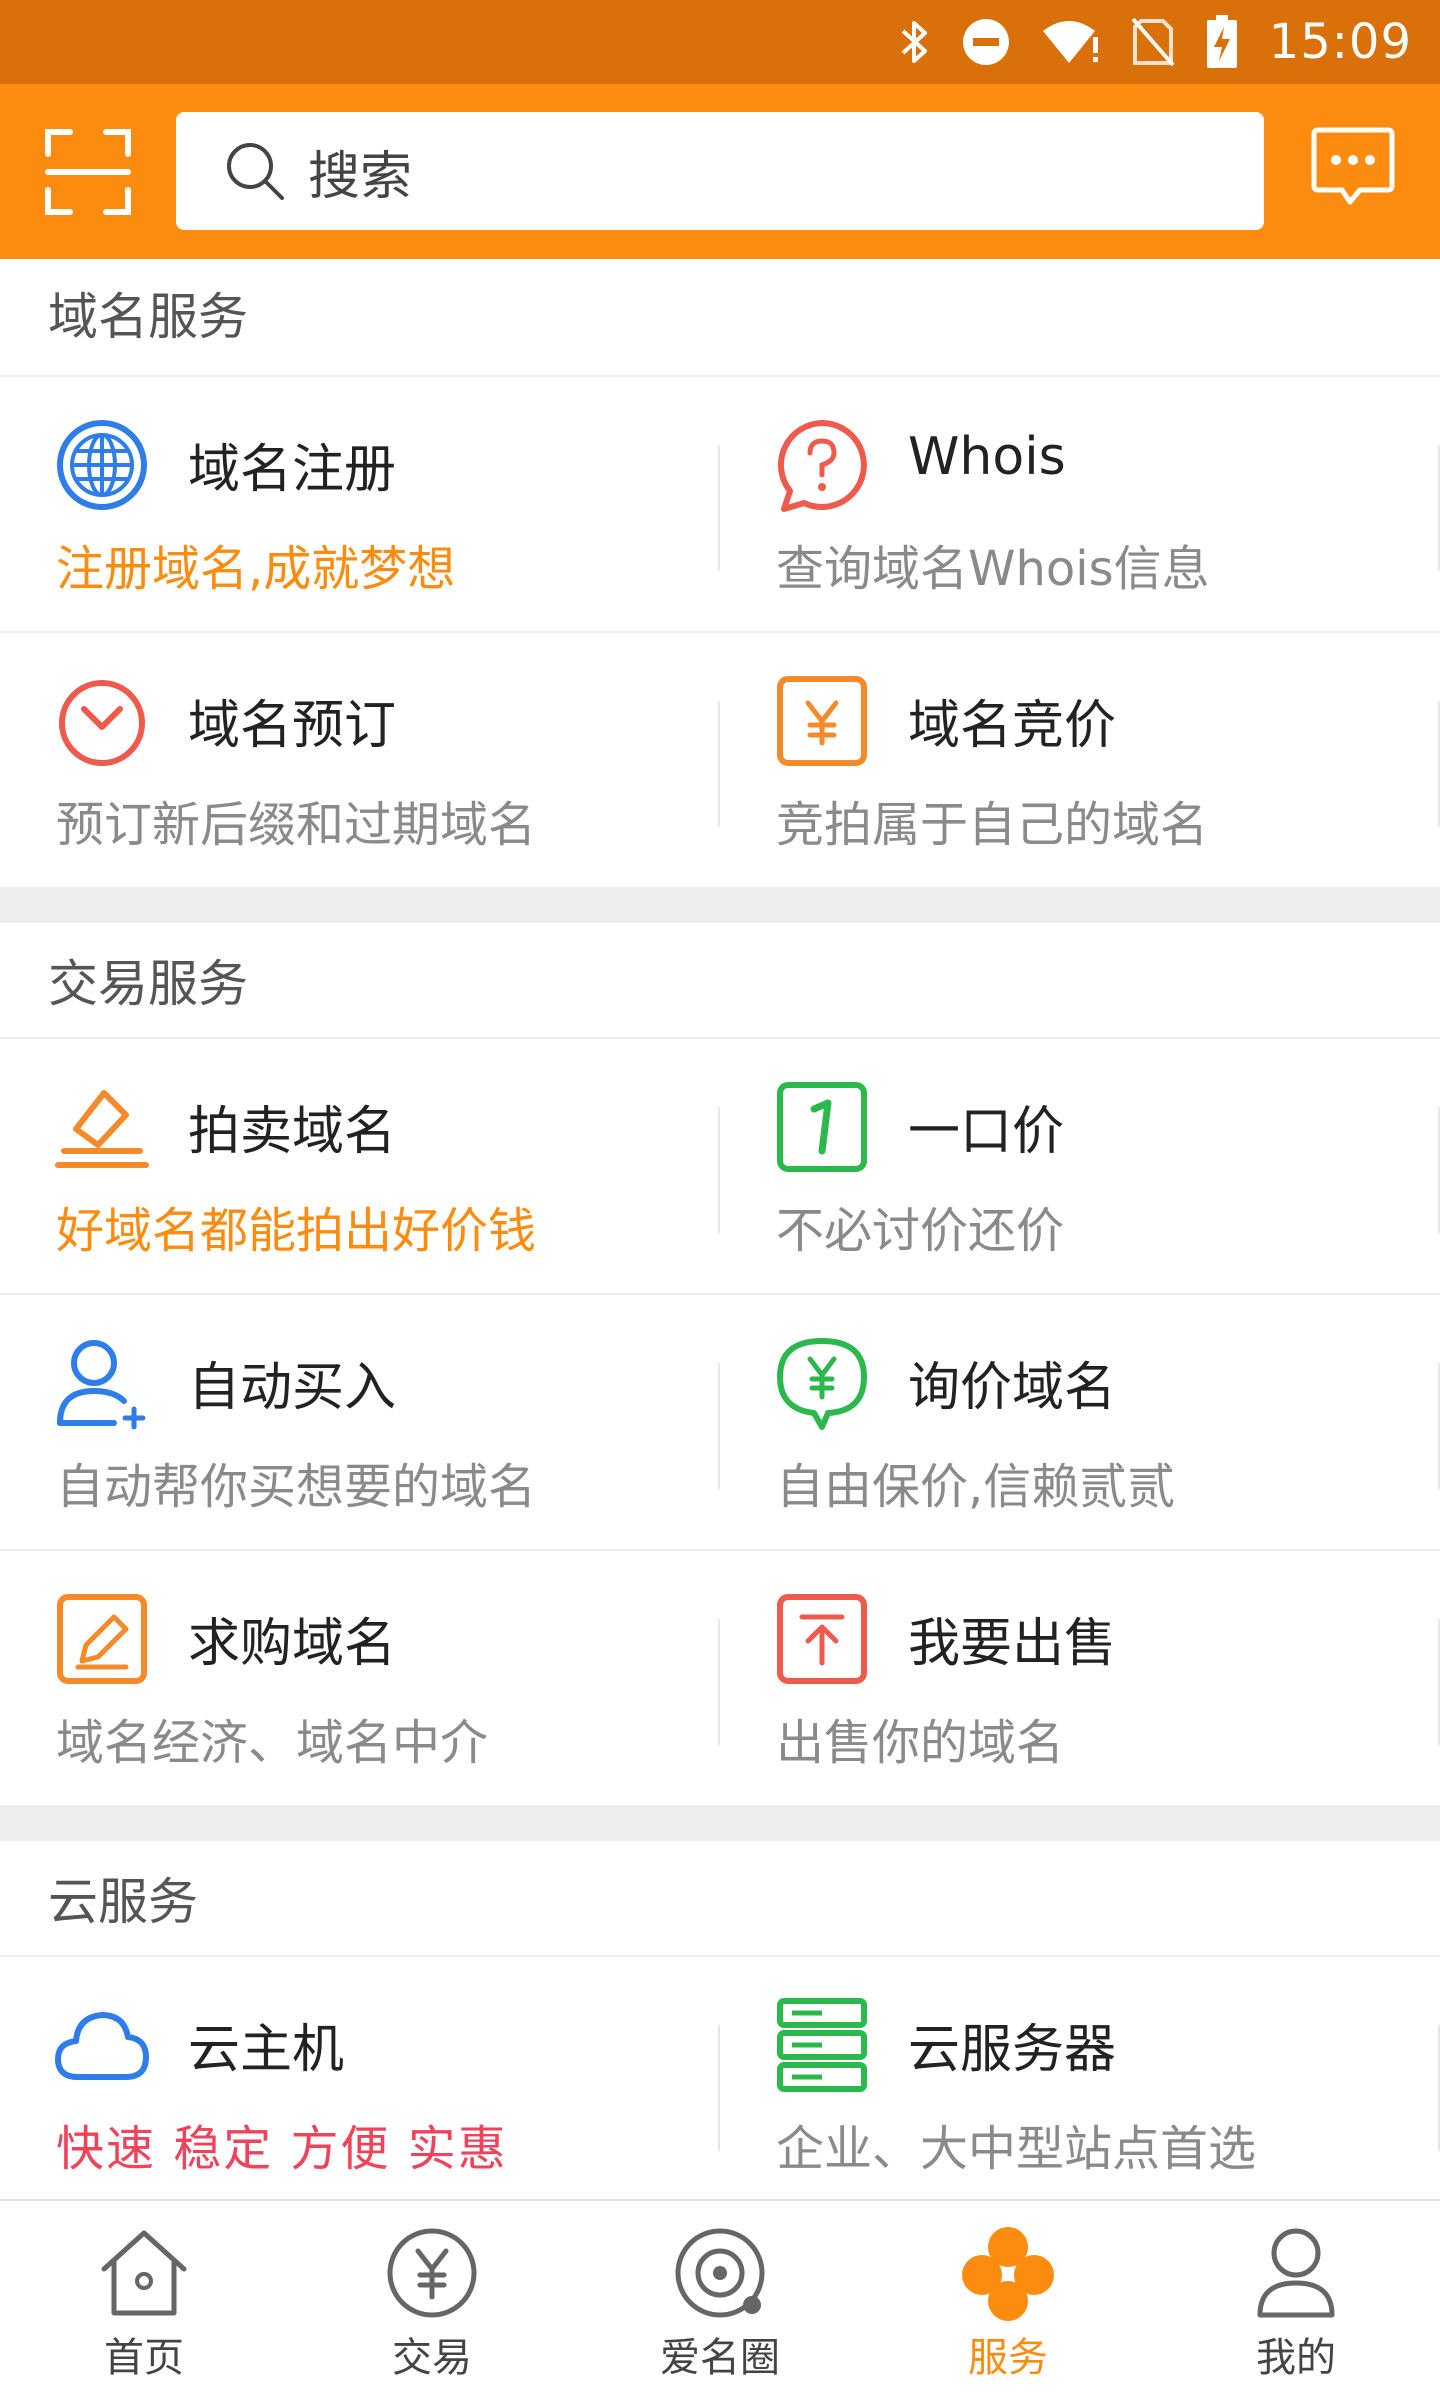 The height and width of the screenshot is (2392, 1440). Describe the element at coordinates (360, 505) in the screenshot. I see `service-domain-register: 域名注册 注册域名,成就梦想` at that location.